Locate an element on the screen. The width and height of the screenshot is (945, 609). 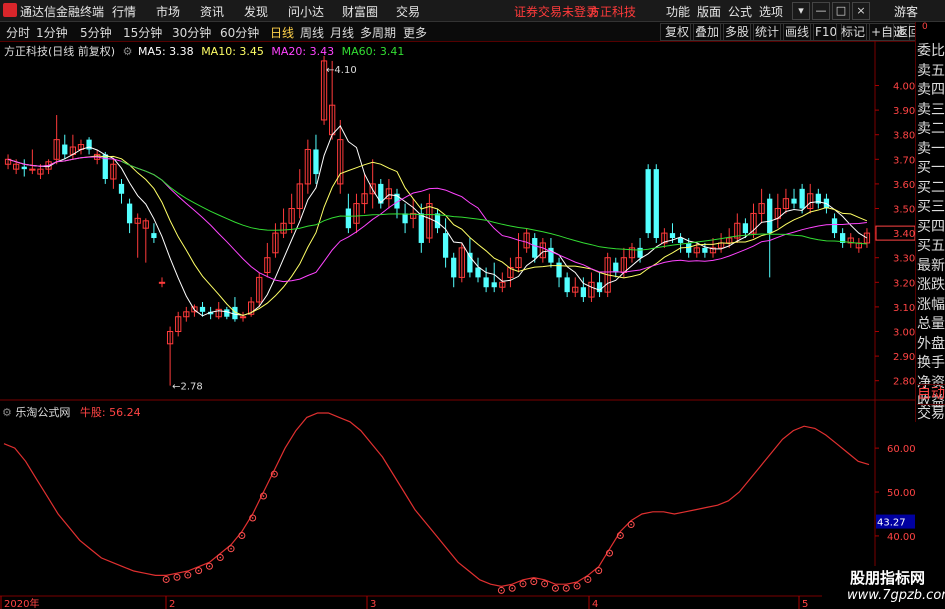
period-5min: 5分钟 is located at coordinates (96, 32).